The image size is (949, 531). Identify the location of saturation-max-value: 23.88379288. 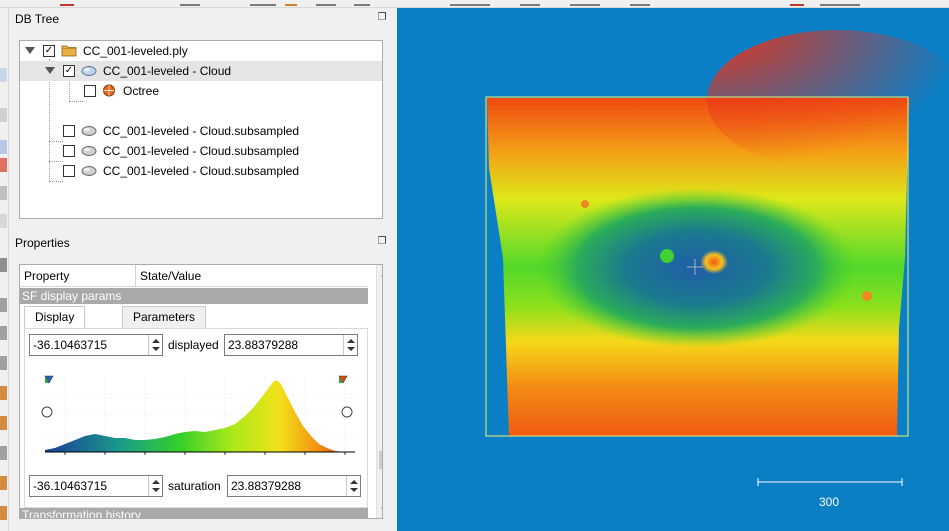
(266, 486).